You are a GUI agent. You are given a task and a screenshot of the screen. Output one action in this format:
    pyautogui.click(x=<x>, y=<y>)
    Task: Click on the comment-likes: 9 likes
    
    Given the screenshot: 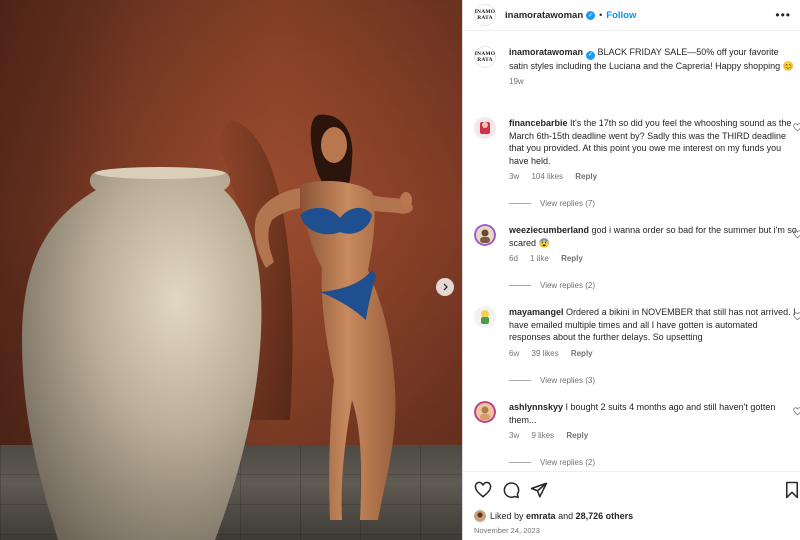 What is the action you would take?
    pyautogui.click(x=542, y=435)
    